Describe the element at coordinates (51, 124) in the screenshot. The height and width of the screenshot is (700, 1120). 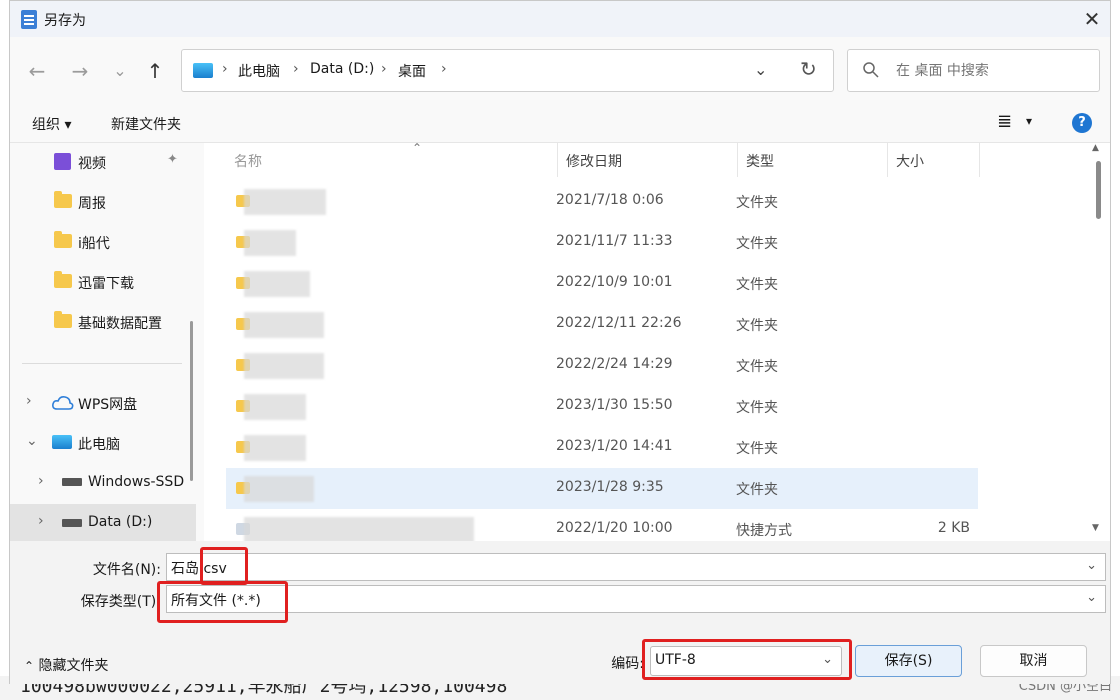
I see `organize-menu: 组织 ▾` at that location.